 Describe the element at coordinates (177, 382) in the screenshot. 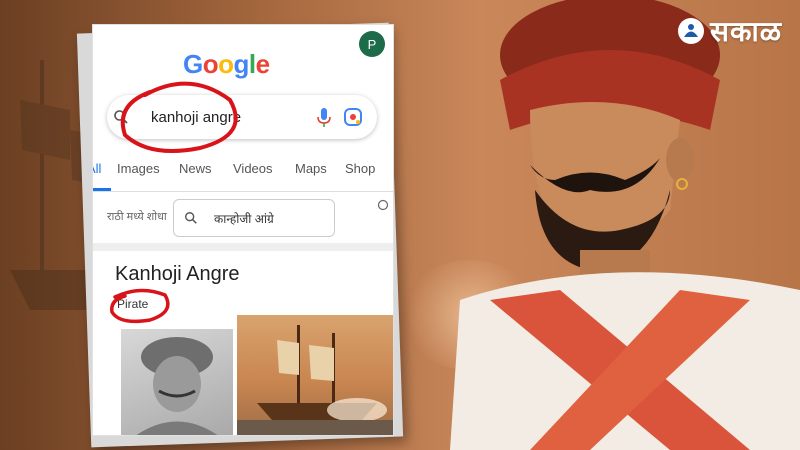

I see `portrait-image` at that location.